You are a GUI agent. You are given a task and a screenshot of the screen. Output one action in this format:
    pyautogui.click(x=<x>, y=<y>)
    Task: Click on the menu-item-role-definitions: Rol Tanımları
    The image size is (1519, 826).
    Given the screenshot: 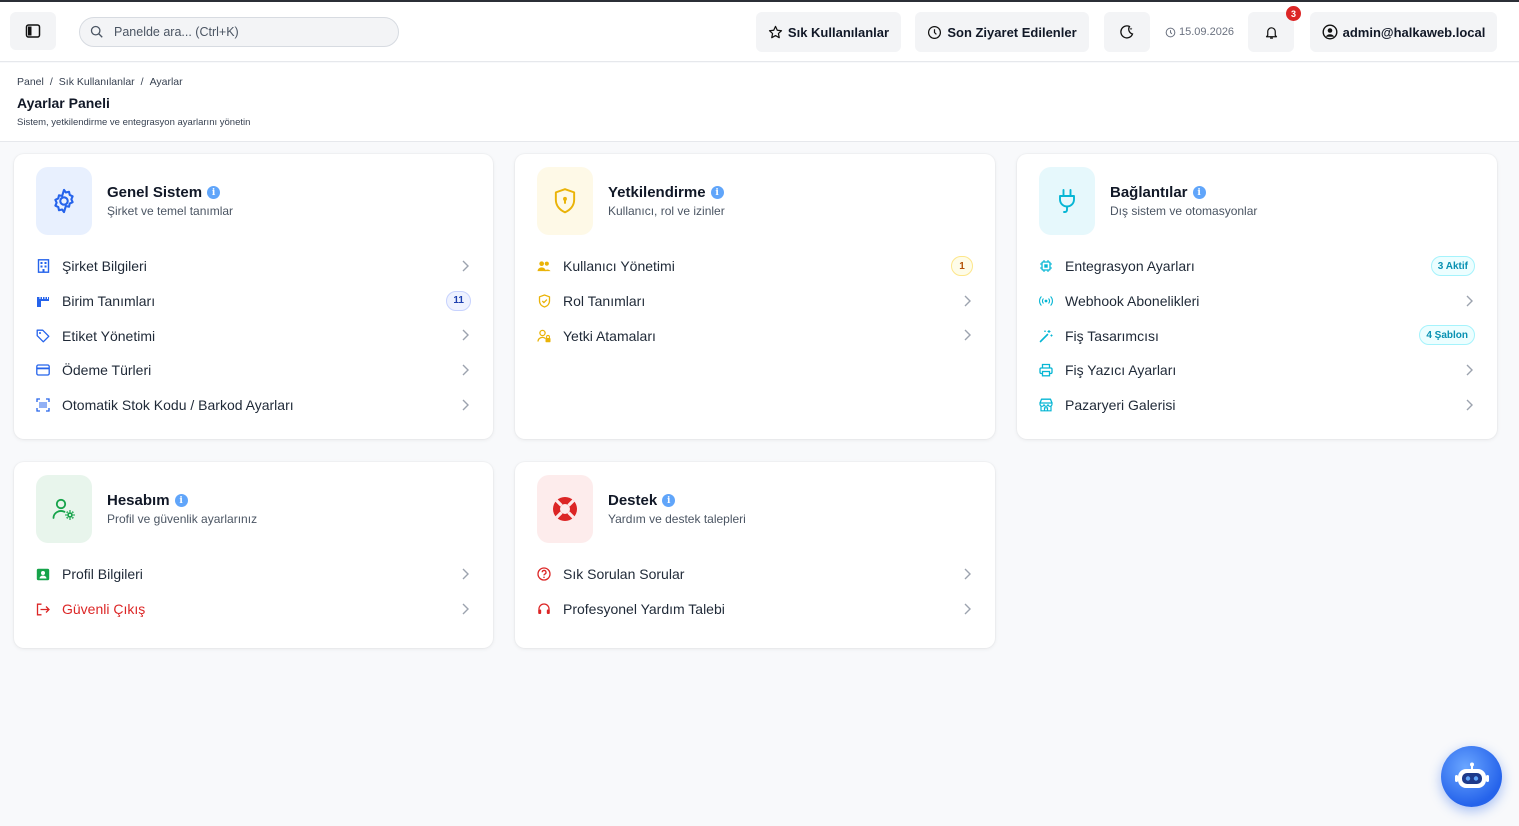 What is the action you would take?
    pyautogui.click(x=755, y=301)
    